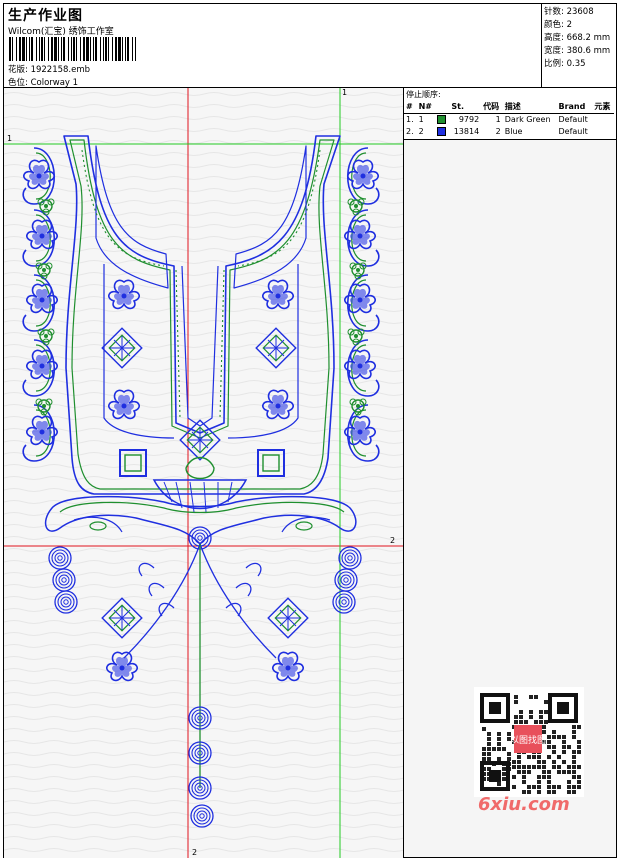 The image size is (620, 861). I want to click on col-description: 描述, so click(529, 107).